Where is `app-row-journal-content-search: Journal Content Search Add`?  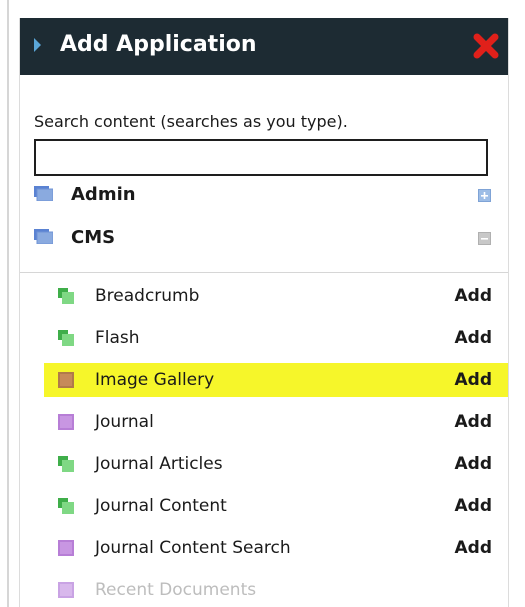
app-row-journal-content-search: Journal Content Search Add is located at coordinates (276, 548).